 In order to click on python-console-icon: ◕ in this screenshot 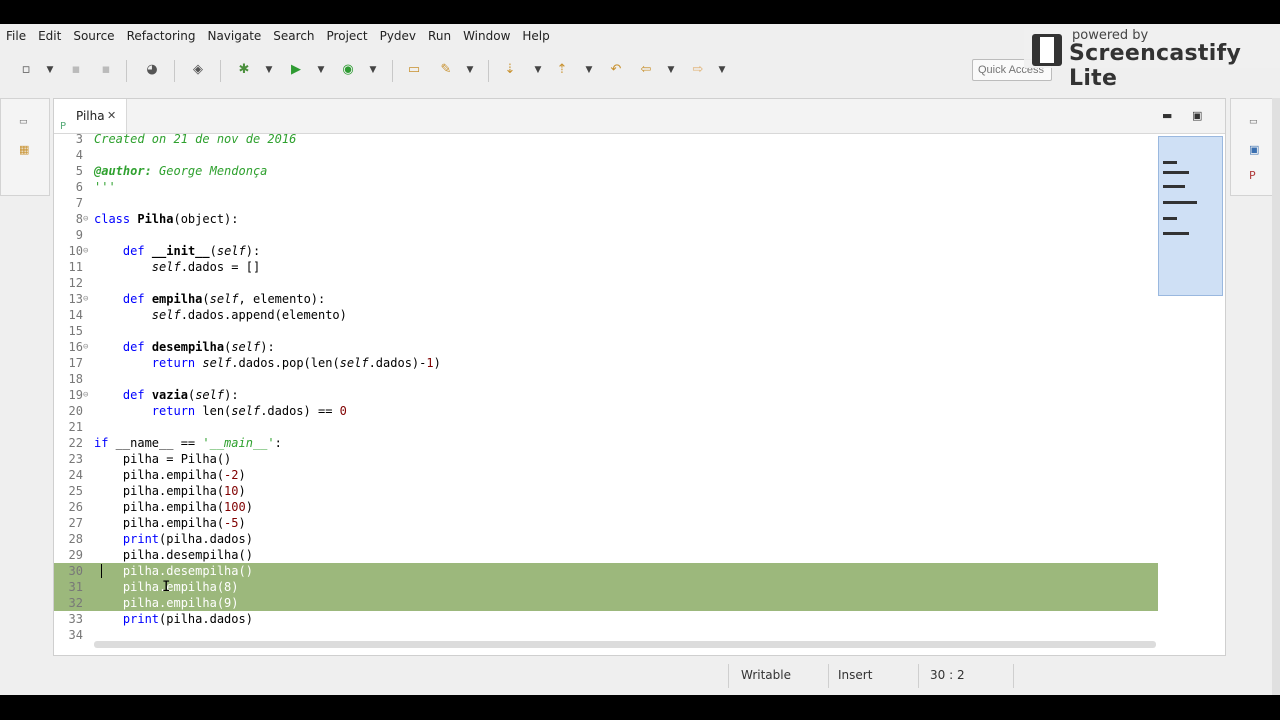, I will do `click(152, 70)`.